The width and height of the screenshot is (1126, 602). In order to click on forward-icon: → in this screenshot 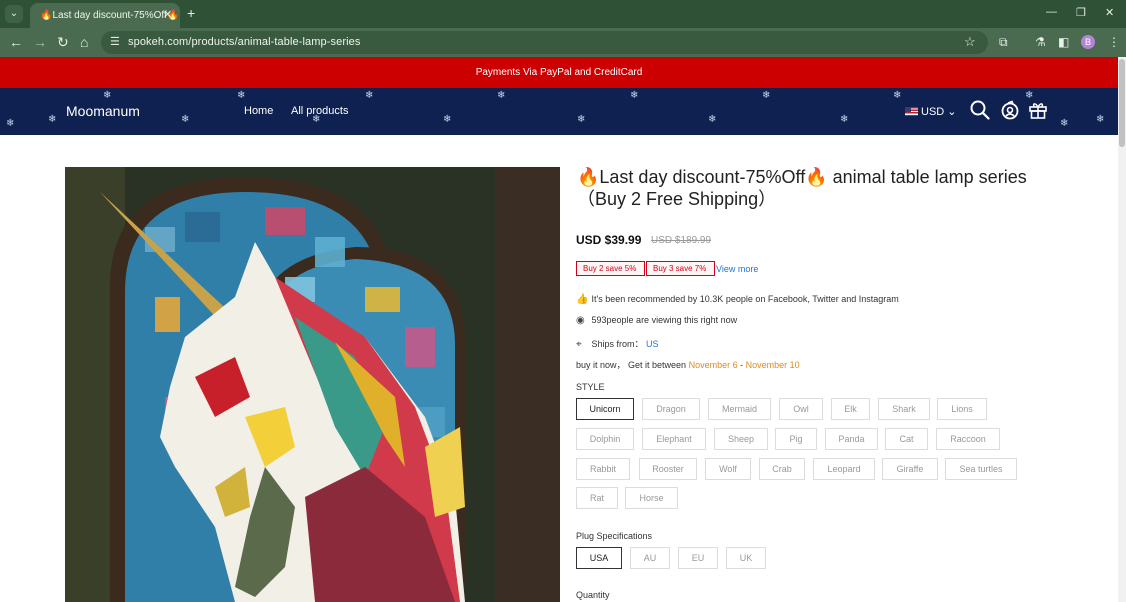, I will do `click(40, 42)`.